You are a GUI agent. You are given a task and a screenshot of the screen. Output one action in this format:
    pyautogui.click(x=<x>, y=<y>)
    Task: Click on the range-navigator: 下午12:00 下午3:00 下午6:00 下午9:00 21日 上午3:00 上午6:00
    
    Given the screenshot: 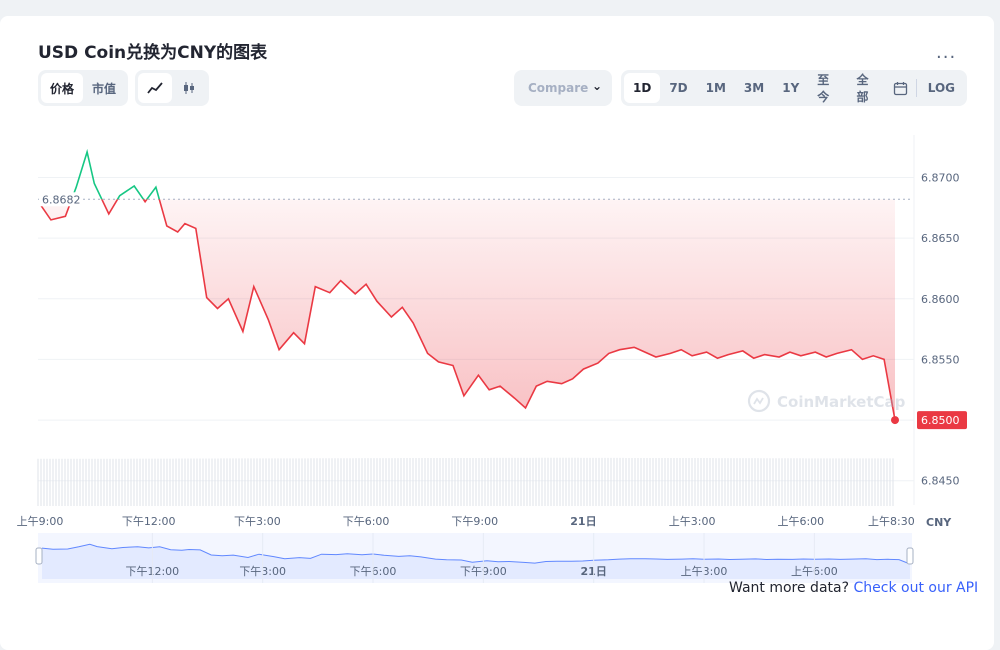 What is the action you would take?
    pyautogui.click(x=474, y=558)
    